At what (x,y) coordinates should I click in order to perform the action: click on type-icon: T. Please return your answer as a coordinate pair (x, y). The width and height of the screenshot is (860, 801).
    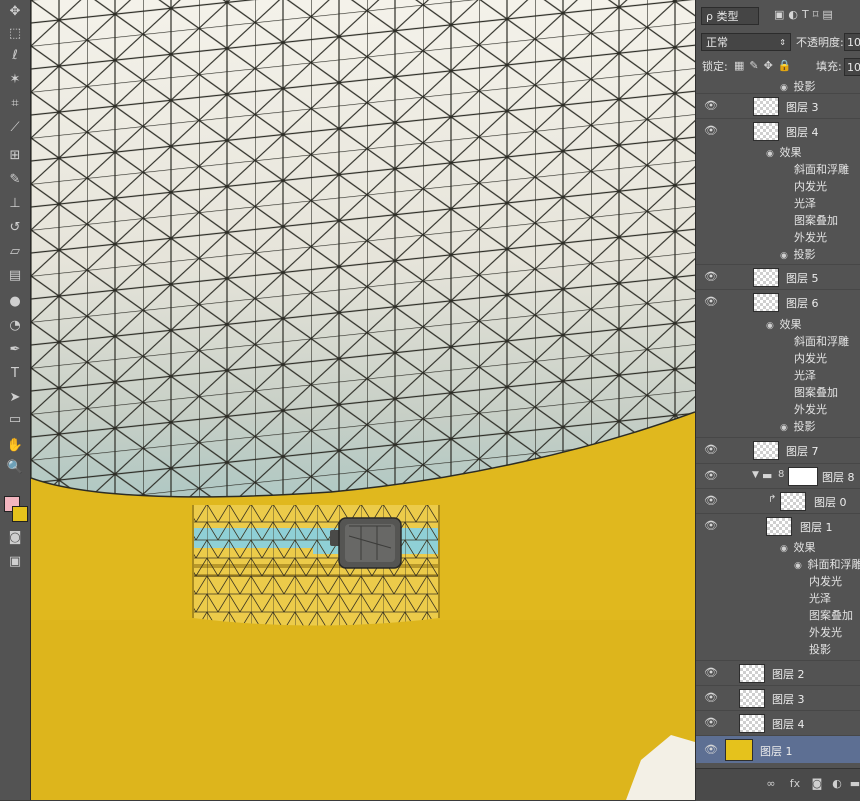
    Looking at the image, I should click on (15, 374).